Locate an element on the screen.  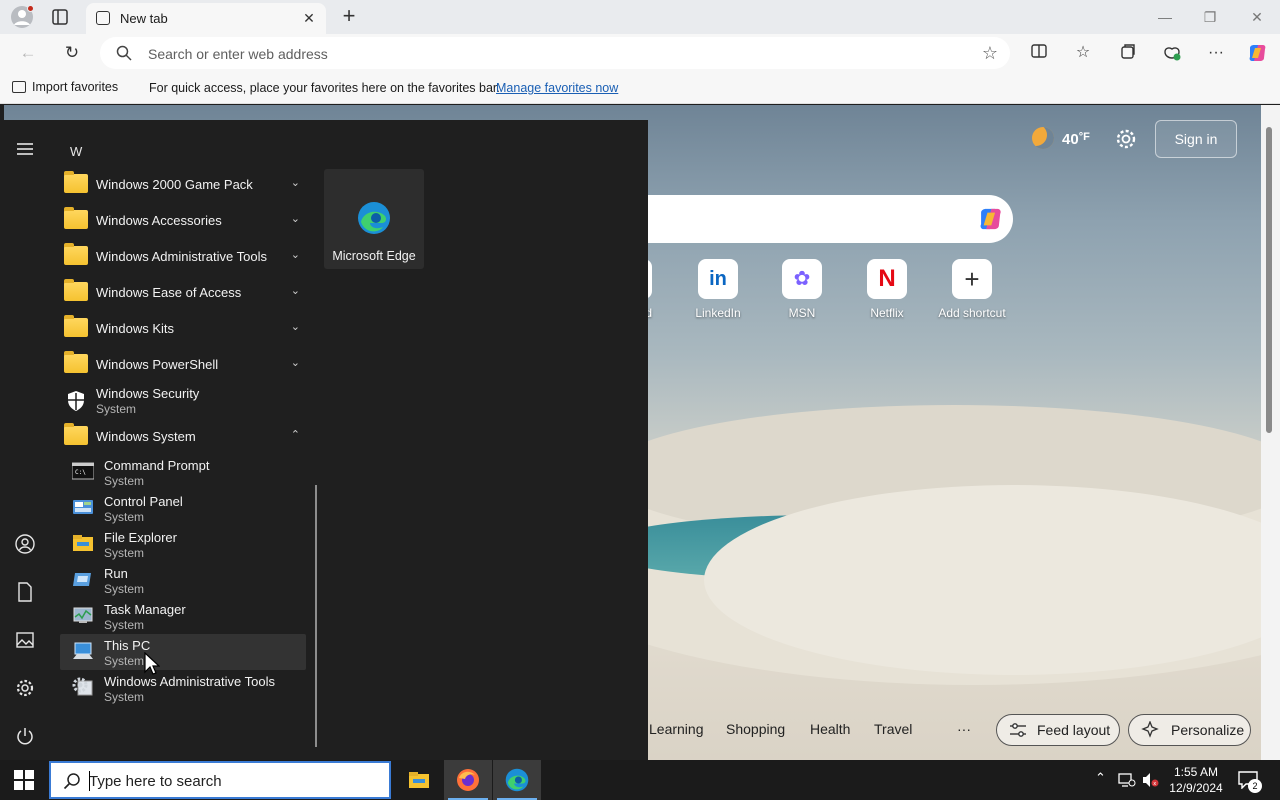
back-button: ← is located at coordinates (28, 53).